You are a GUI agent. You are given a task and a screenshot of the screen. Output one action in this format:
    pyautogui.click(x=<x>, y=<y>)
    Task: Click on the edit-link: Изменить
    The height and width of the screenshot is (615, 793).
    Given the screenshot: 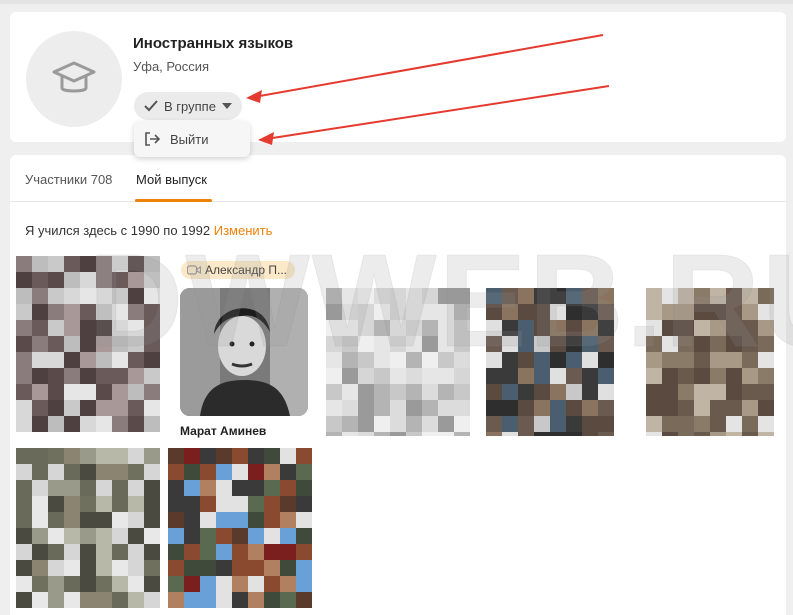 What is the action you would take?
    pyautogui.click(x=243, y=230)
    